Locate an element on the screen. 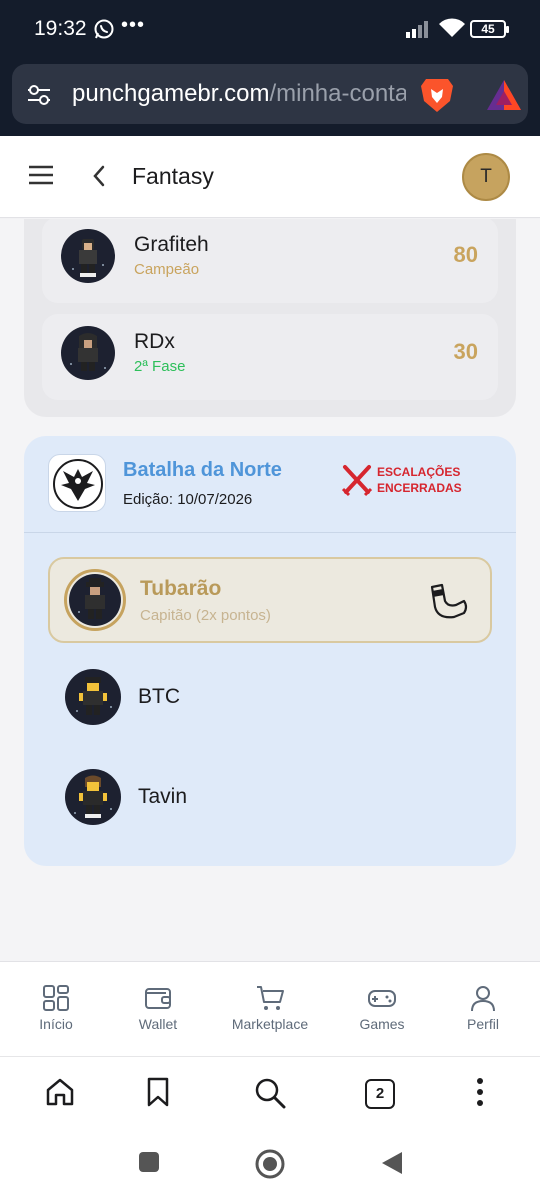 Image resolution: width=540 pixels, height=1200 pixels. site-settings-icon is located at coordinates (39, 95).